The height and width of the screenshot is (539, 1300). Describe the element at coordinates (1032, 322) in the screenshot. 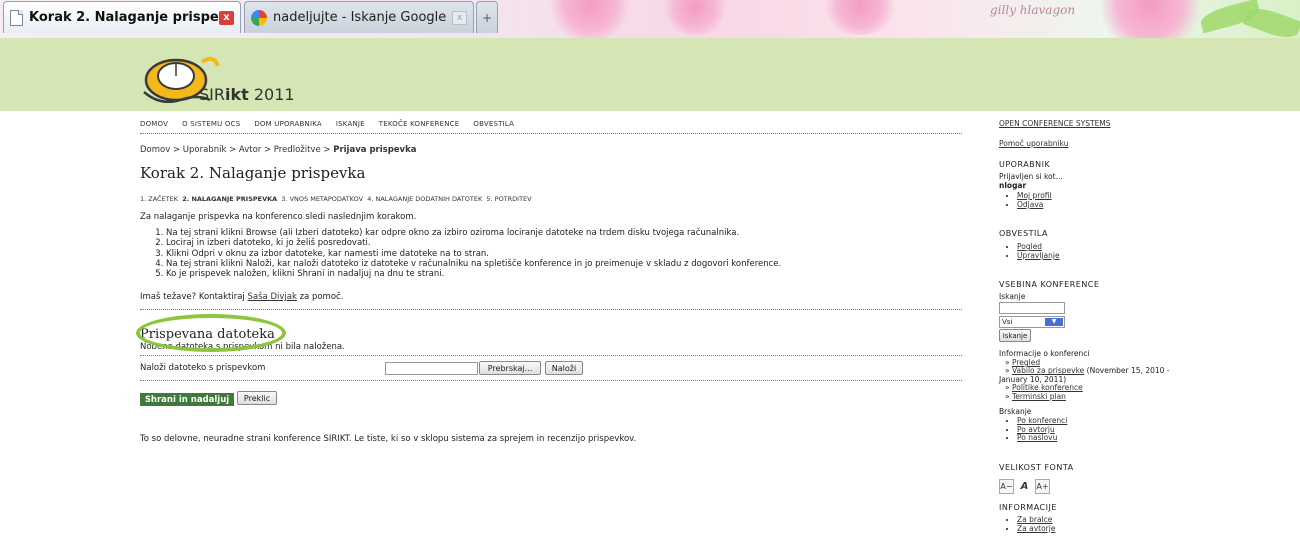

I see `search-scope-select: Vsi ▼` at that location.